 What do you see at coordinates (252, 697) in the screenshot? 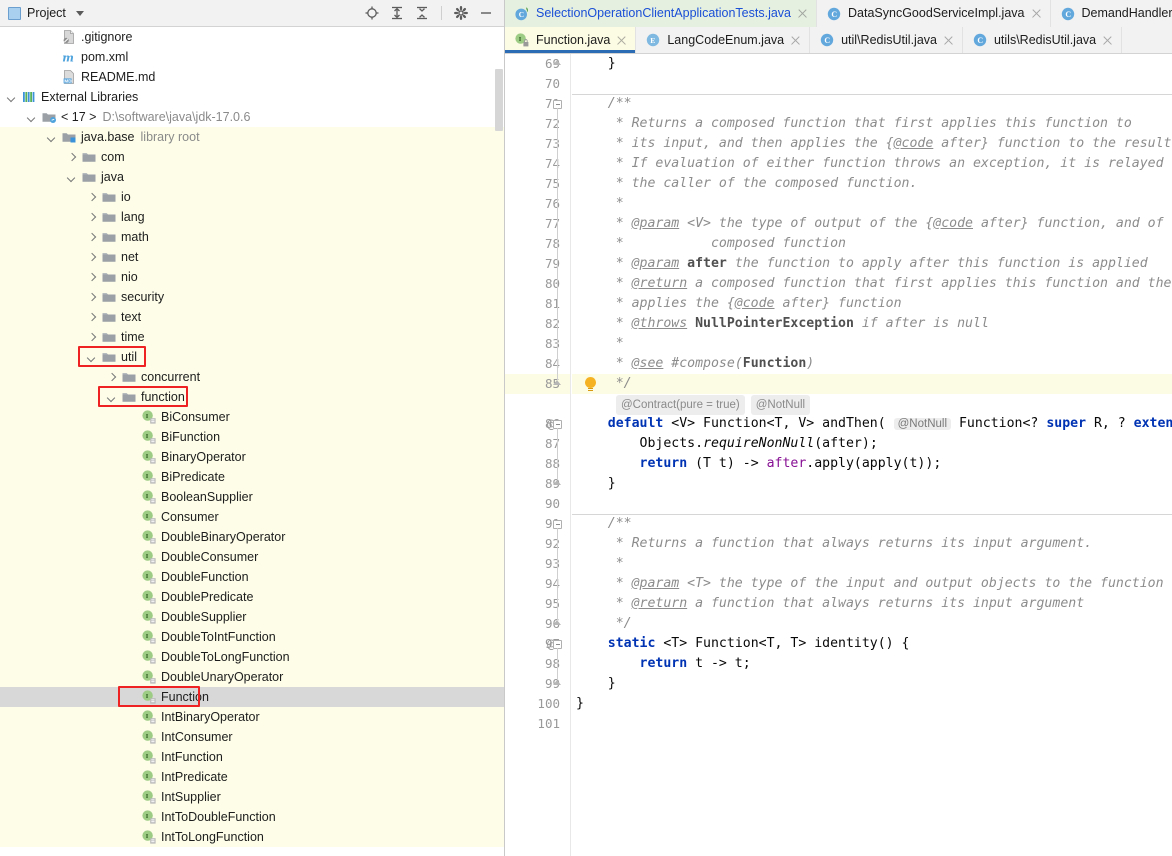
I see `tree-item-Function: I Function` at bounding box center [252, 697].